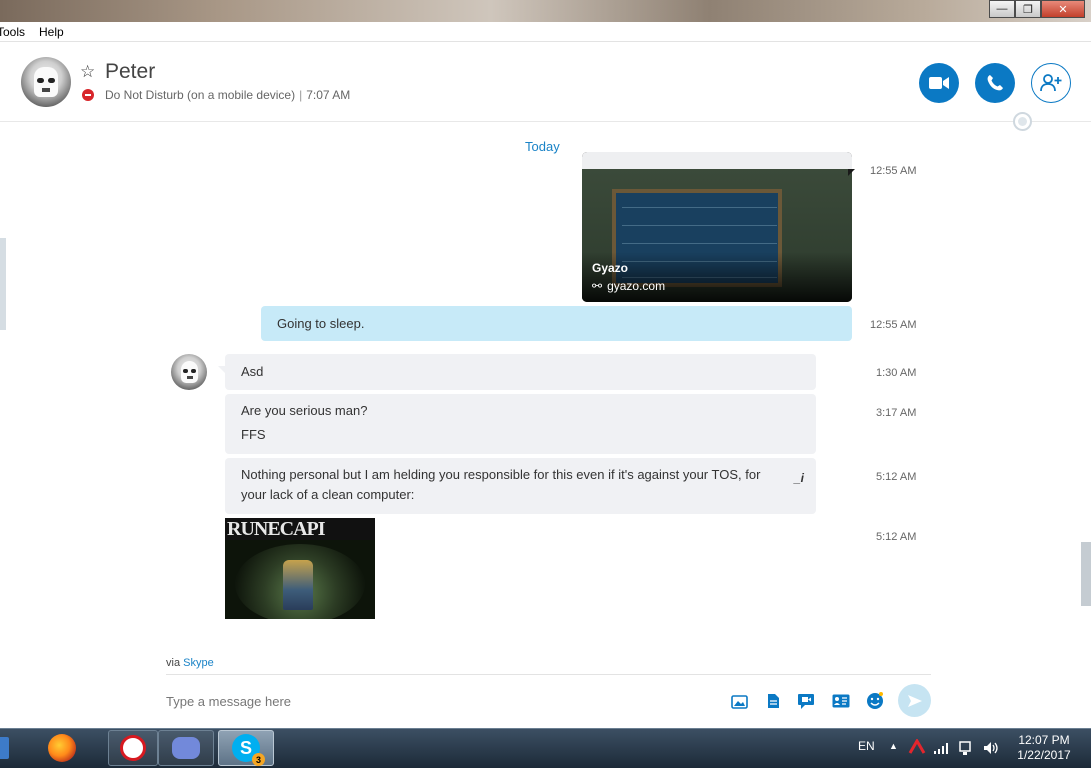 The height and width of the screenshot is (768, 1091). Describe the element at coordinates (597, 286) in the screenshot. I see `link-icon: ⚯` at that location.